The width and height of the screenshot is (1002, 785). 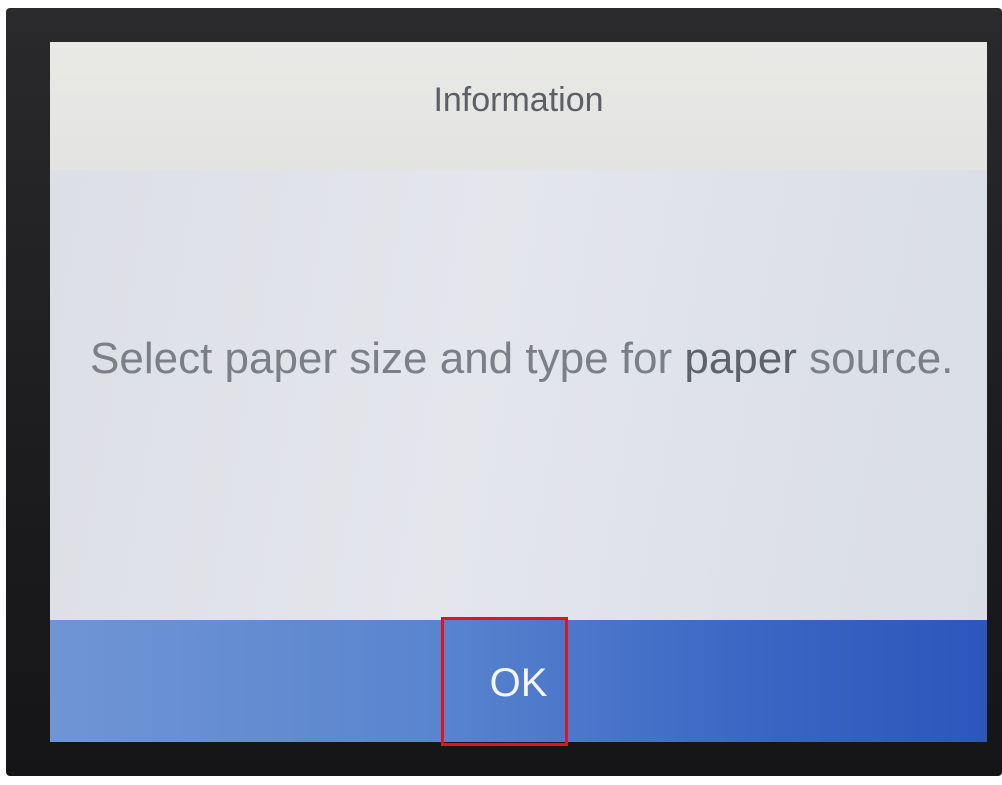 I want to click on message-text-part3: source., so click(x=875, y=358).